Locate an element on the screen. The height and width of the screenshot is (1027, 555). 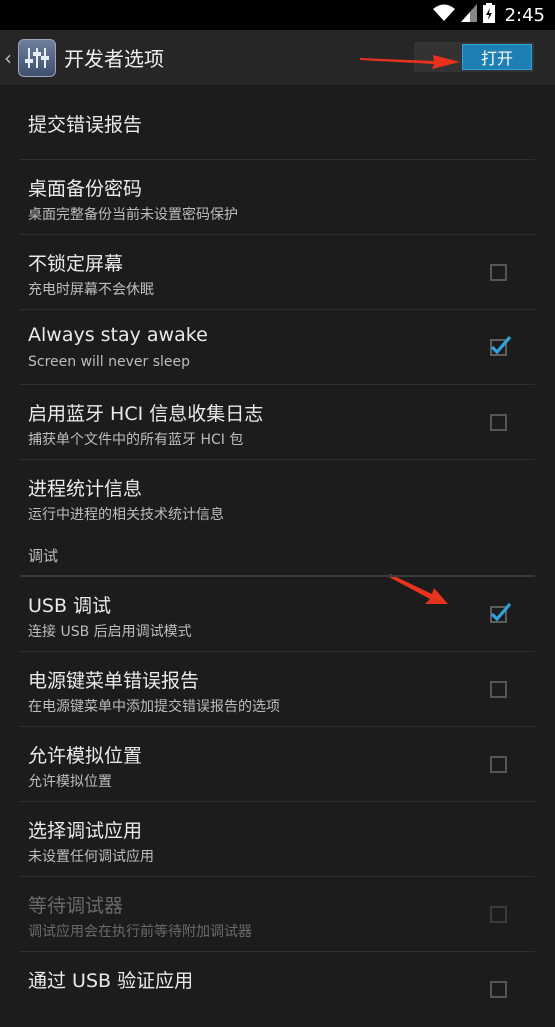
list-item-subtitle: 桌面完整备份当前未设置密码保护 is located at coordinates (133, 215).